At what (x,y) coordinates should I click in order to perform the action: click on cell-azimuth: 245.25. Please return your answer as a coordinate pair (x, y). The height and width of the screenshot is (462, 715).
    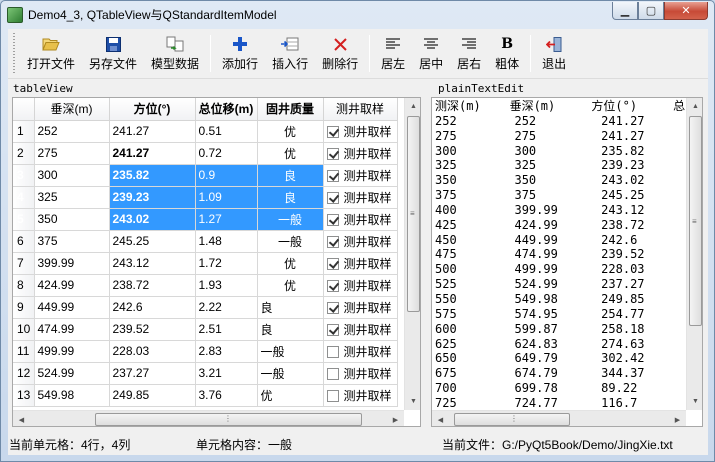
    Looking at the image, I should click on (152, 241).